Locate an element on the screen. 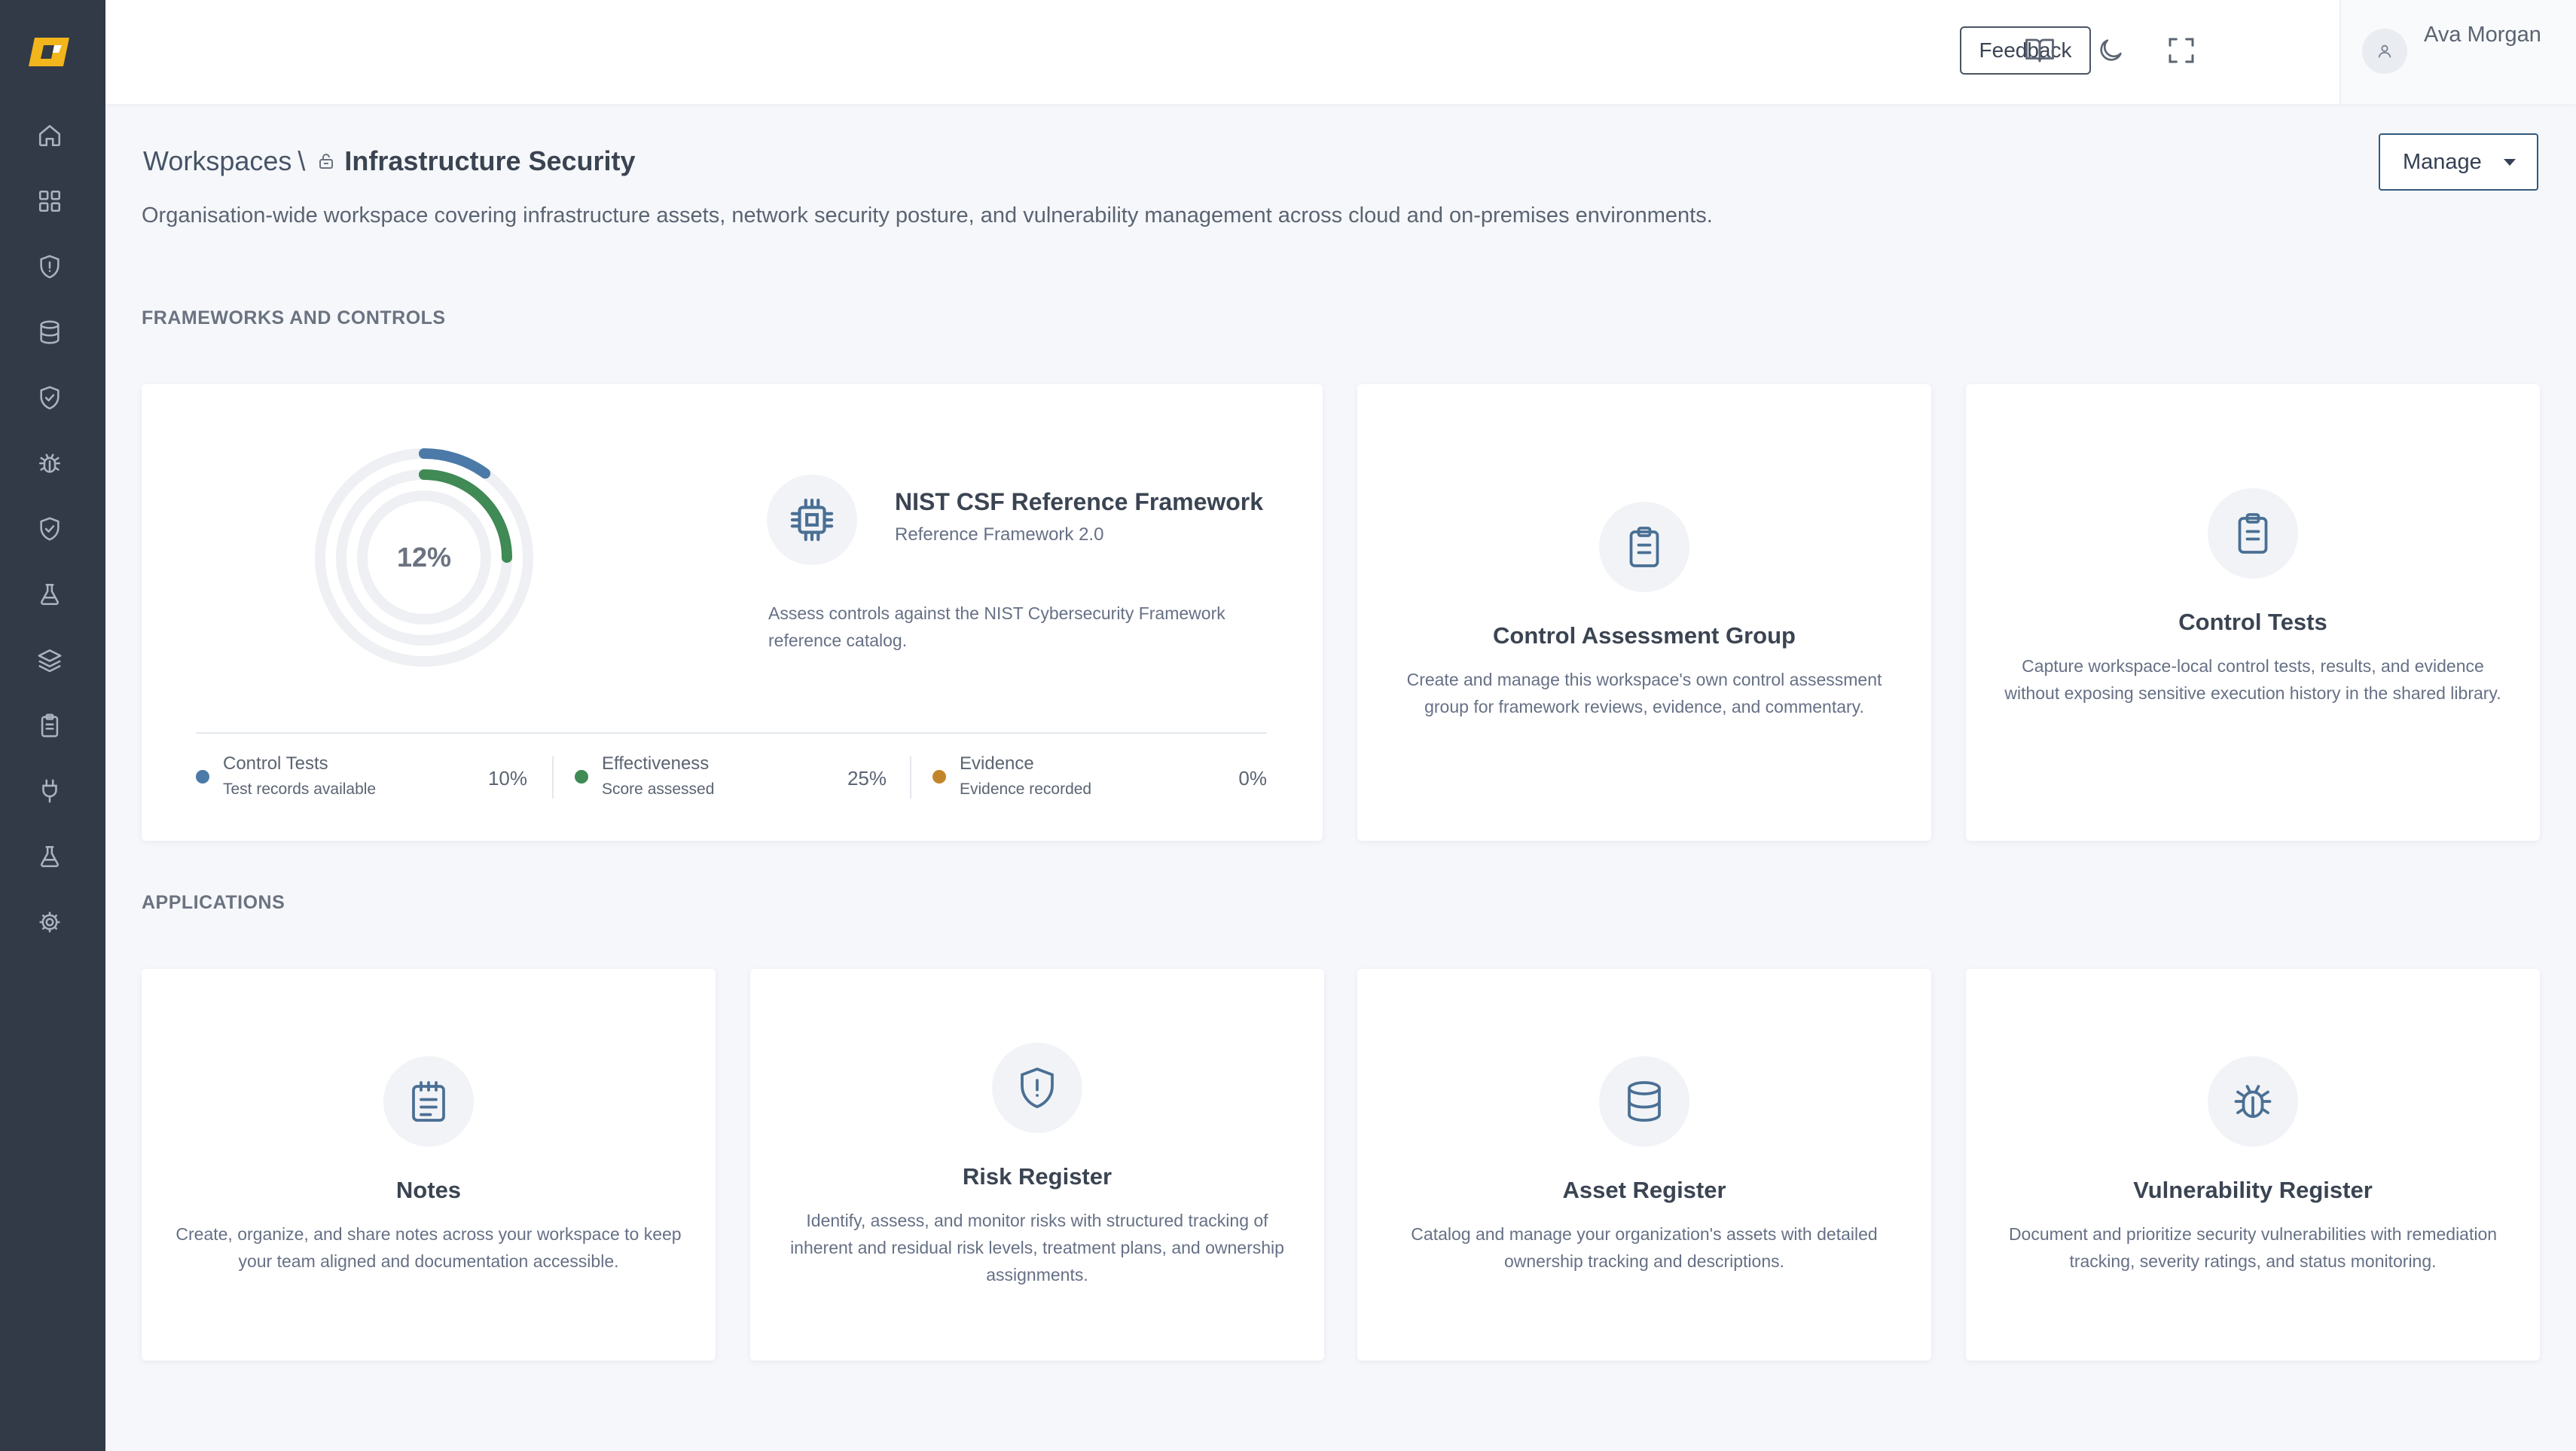  sidebar-item-layers is located at coordinates (50, 660).